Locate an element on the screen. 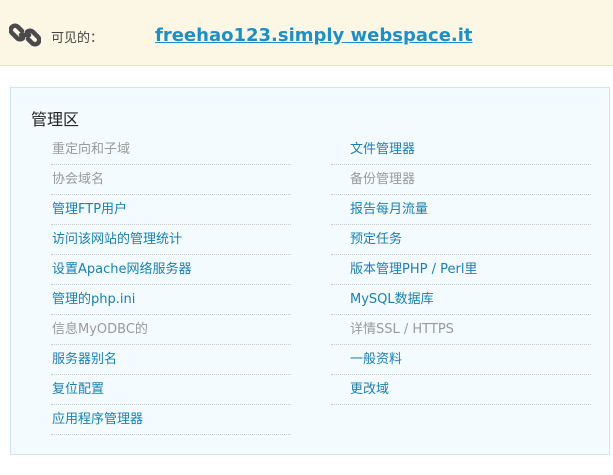 The image size is (613, 475). menu-item: 应用程序管理器 is located at coordinates (171, 420).